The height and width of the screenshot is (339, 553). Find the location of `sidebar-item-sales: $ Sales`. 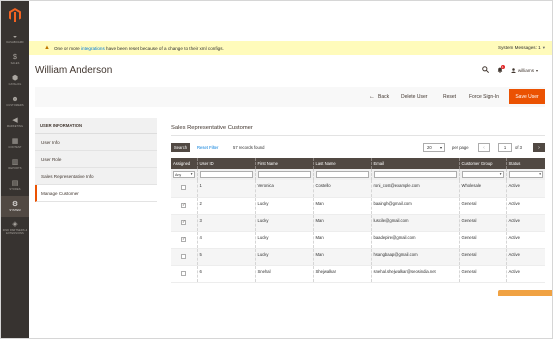

sidebar-item-sales: $ Sales is located at coordinates (15, 59).